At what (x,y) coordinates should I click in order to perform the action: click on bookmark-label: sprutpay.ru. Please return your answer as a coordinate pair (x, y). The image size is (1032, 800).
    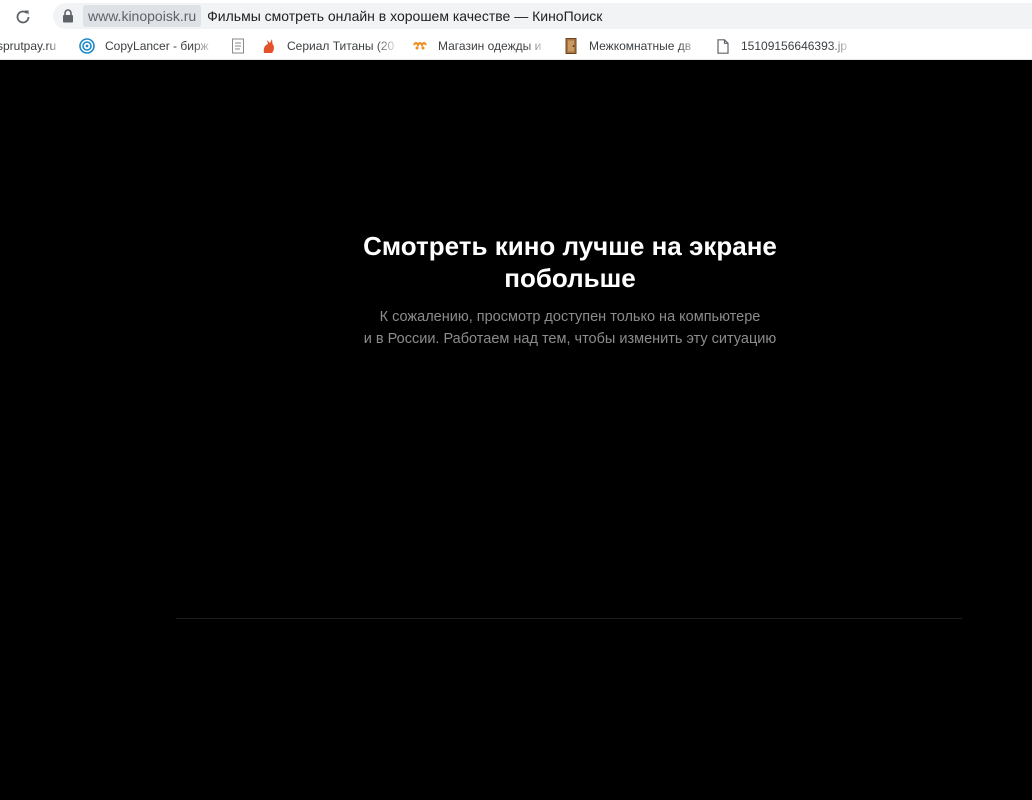
    Looking at the image, I should click on (28, 46).